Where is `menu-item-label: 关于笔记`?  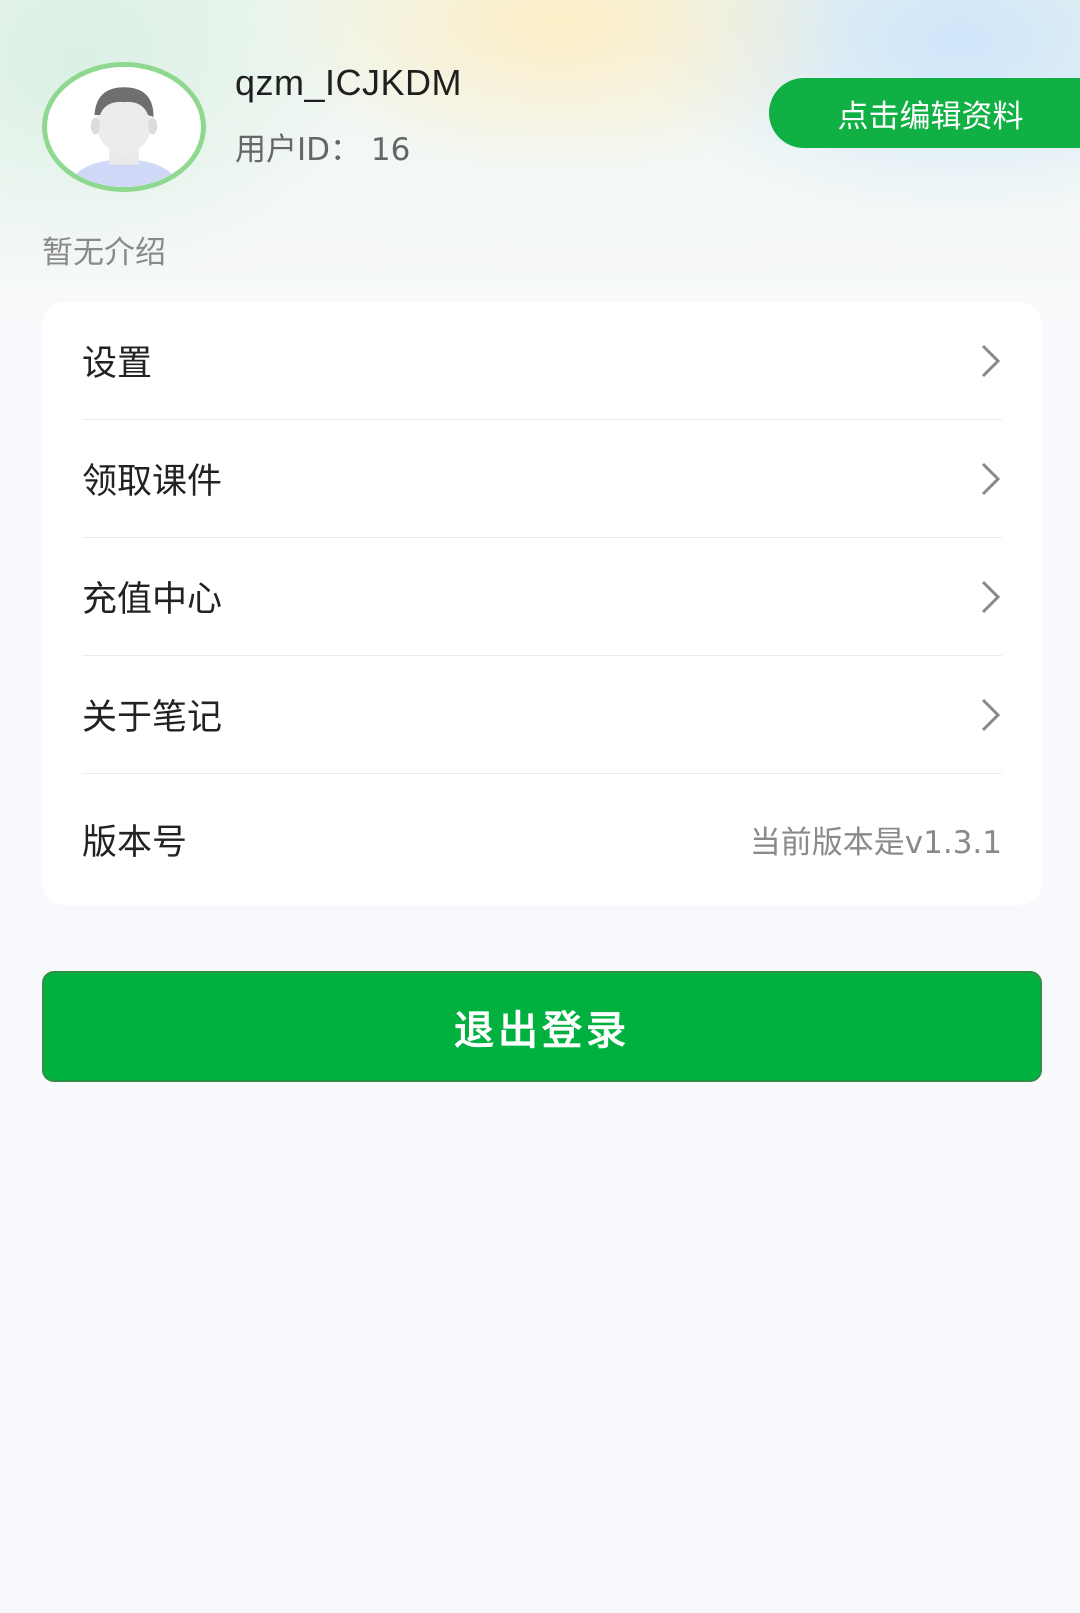 menu-item-label: 关于笔记 is located at coordinates (152, 718).